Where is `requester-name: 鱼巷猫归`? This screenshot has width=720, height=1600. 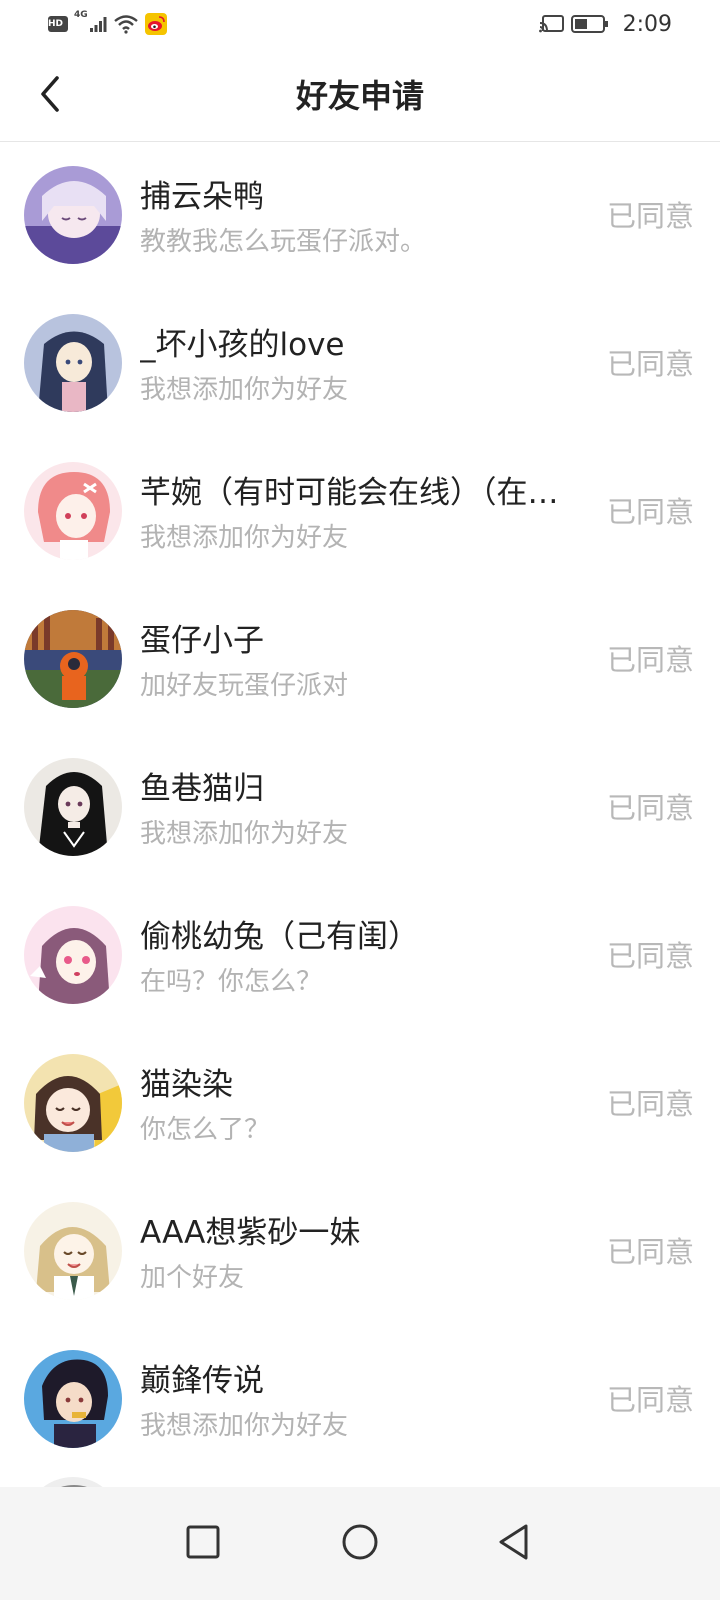 requester-name: 鱼巷猫归 is located at coordinates (202, 789).